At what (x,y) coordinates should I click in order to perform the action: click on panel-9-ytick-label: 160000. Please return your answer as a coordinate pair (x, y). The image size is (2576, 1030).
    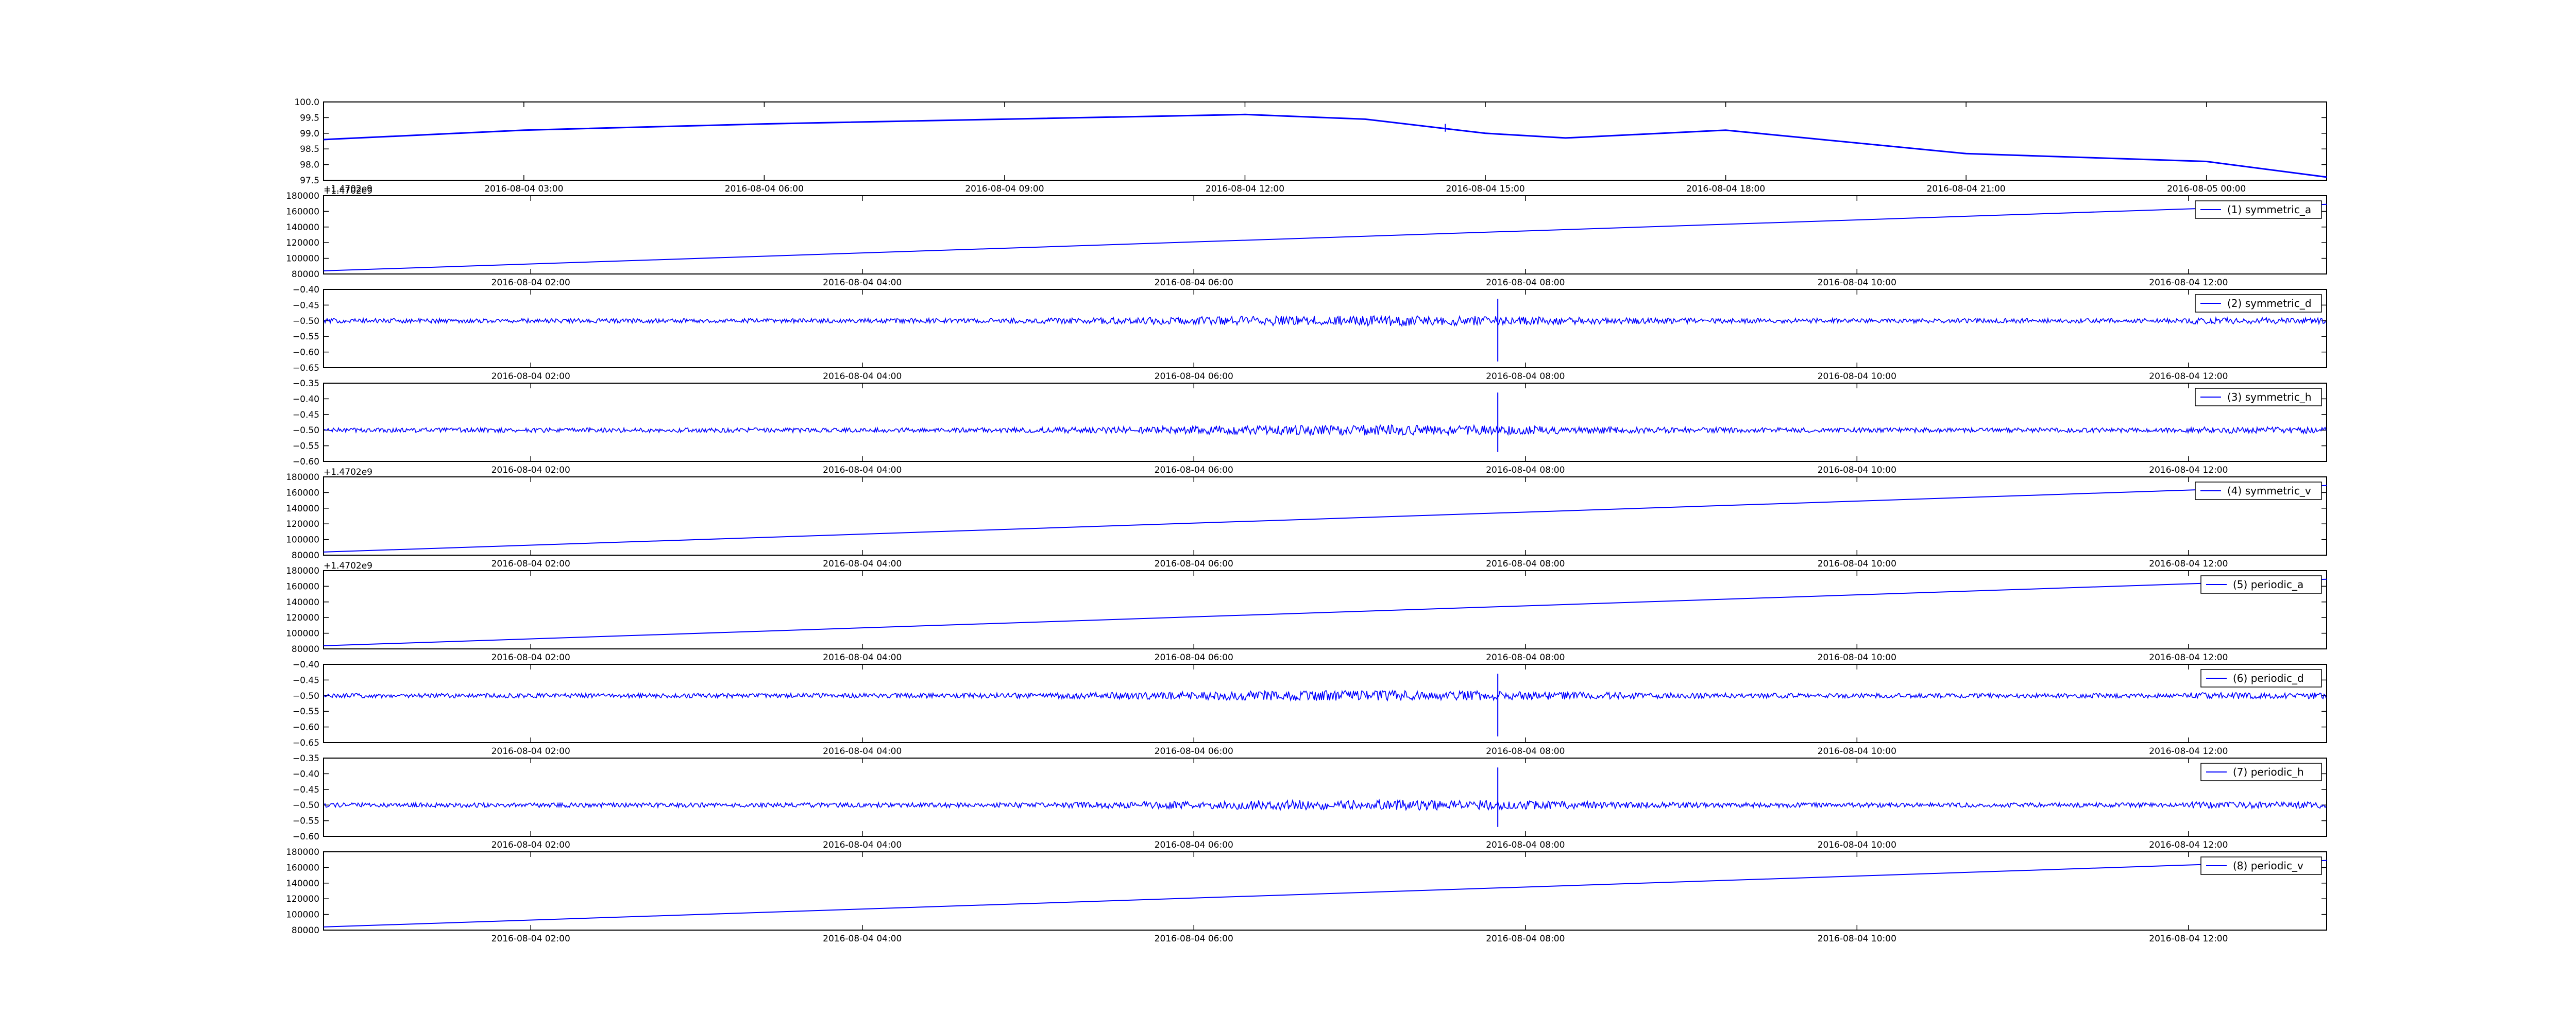
    Looking at the image, I should click on (302, 868).